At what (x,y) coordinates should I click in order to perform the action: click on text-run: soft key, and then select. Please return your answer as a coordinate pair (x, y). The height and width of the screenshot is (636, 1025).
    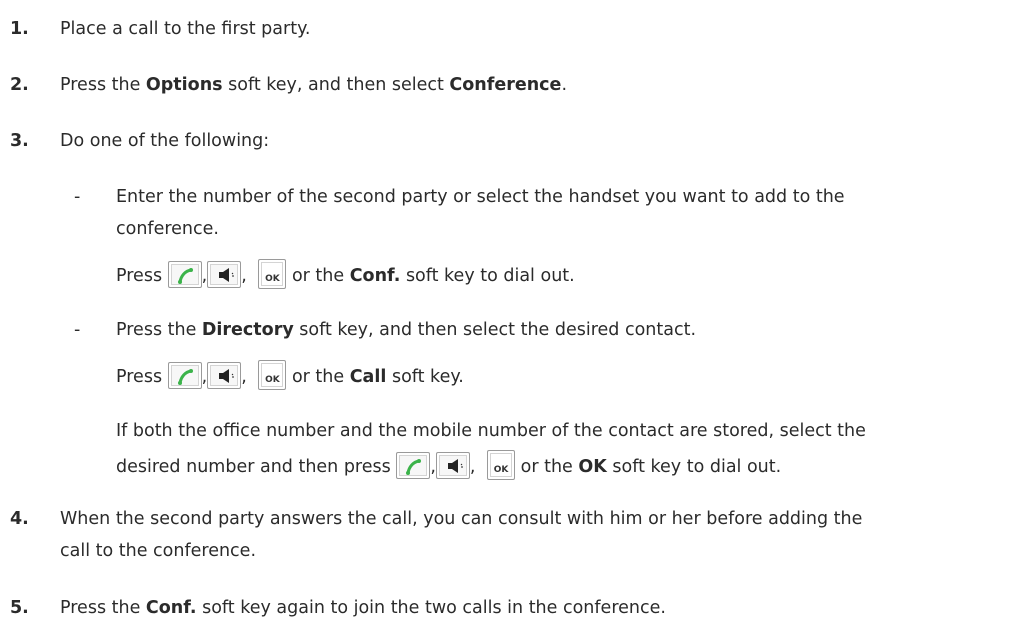
    Looking at the image, I should click on (336, 85).